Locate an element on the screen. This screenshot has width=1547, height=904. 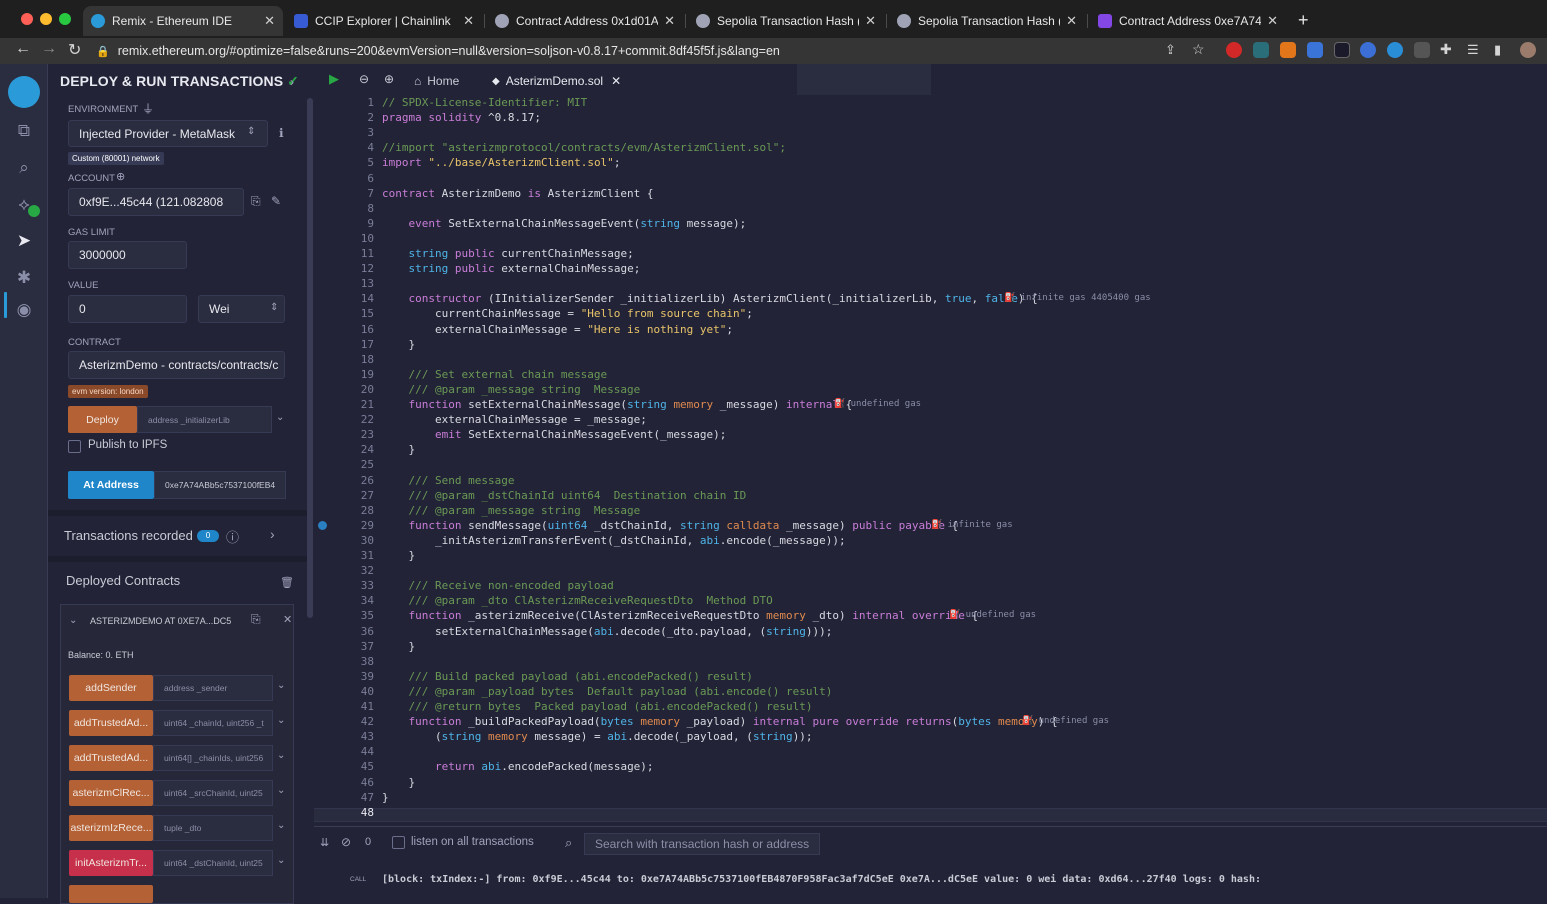
browser-tab-remix: Remix - Ethereum IDE ✕ is located at coordinates (183, 21).